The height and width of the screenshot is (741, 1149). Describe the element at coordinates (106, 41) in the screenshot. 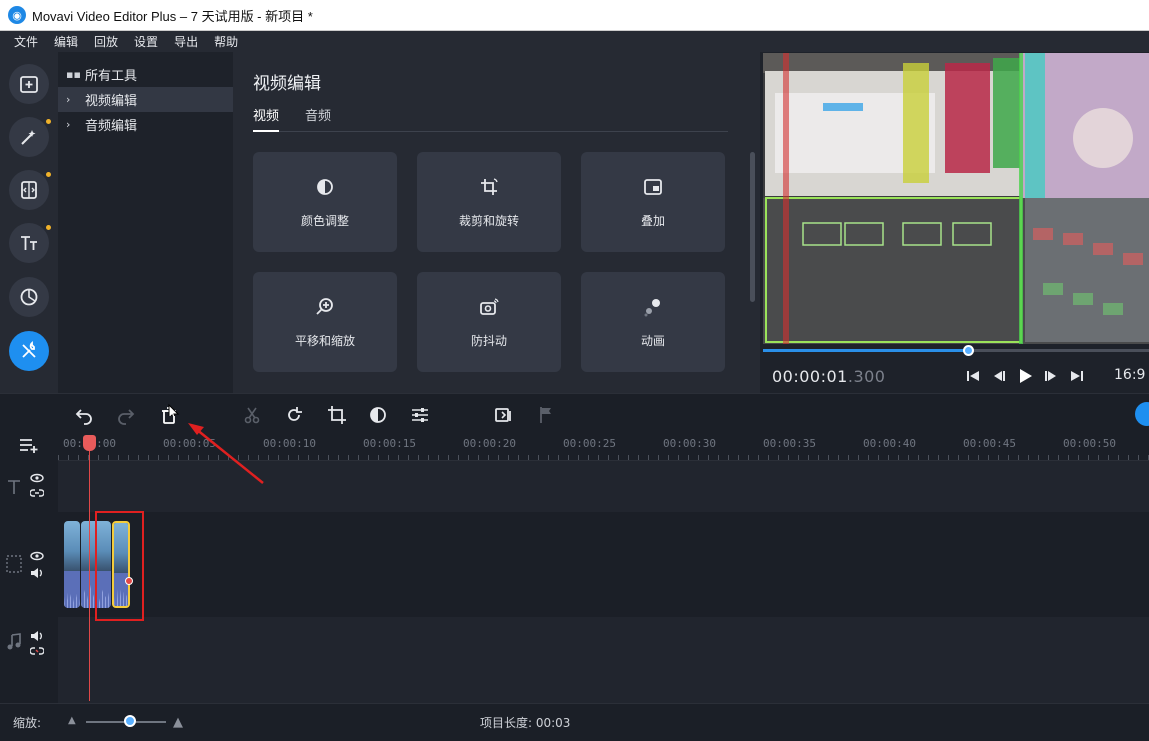

I see `menu-playback: 回放` at that location.